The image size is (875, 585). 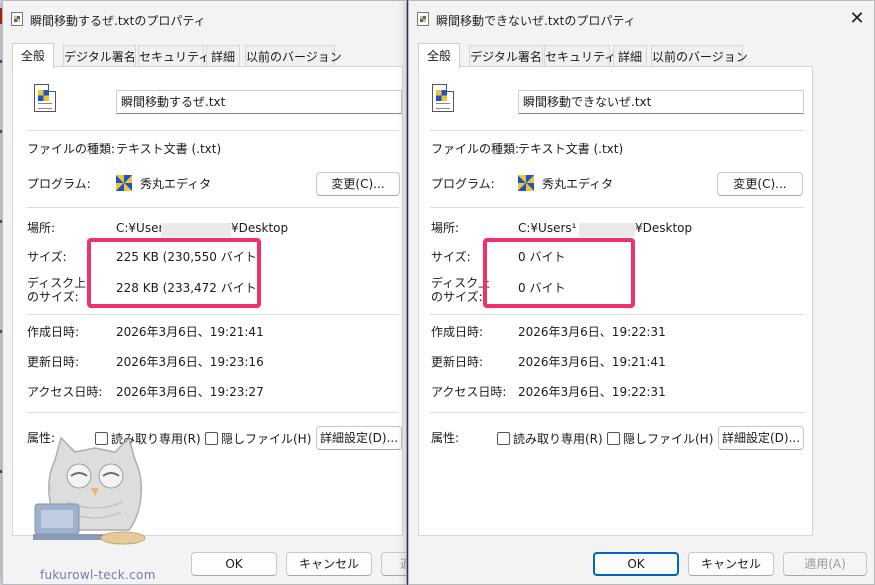 What do you see at coordinates (558, 439) in the screenshot?
I see `readonly-checkbox-label: 読み取り専用(R)` at bounding box center [558, 439].